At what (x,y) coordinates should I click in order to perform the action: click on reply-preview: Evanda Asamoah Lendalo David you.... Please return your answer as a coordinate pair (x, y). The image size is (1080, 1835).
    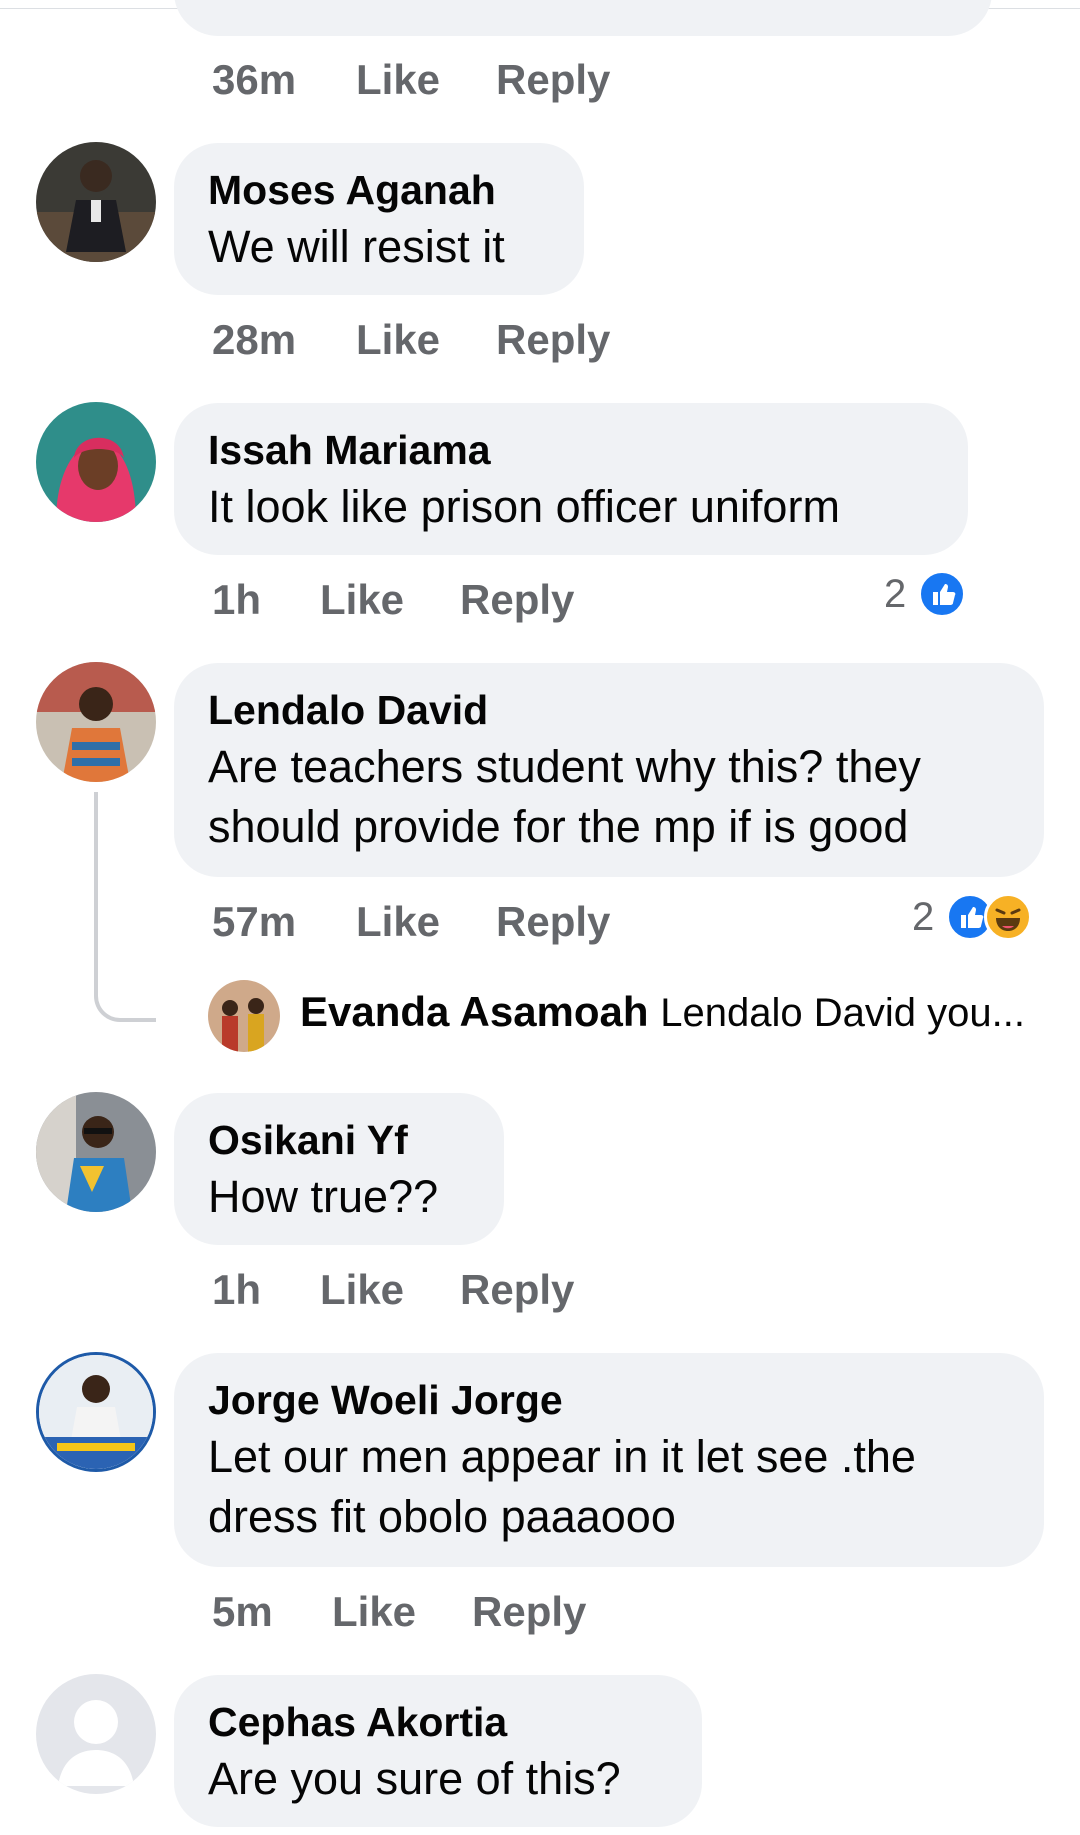
    Looking at the image, I should click on (616, 1019).